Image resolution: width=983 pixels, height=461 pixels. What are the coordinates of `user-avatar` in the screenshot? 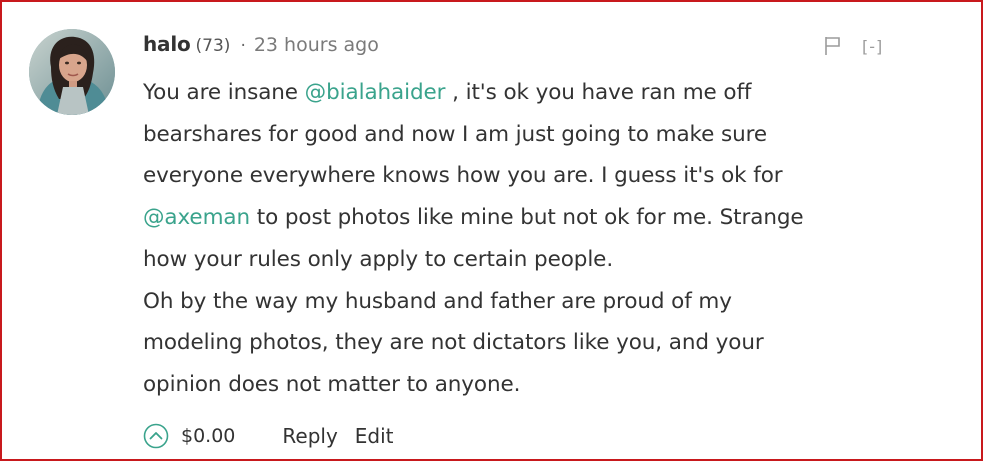 It's located at (72, 72).